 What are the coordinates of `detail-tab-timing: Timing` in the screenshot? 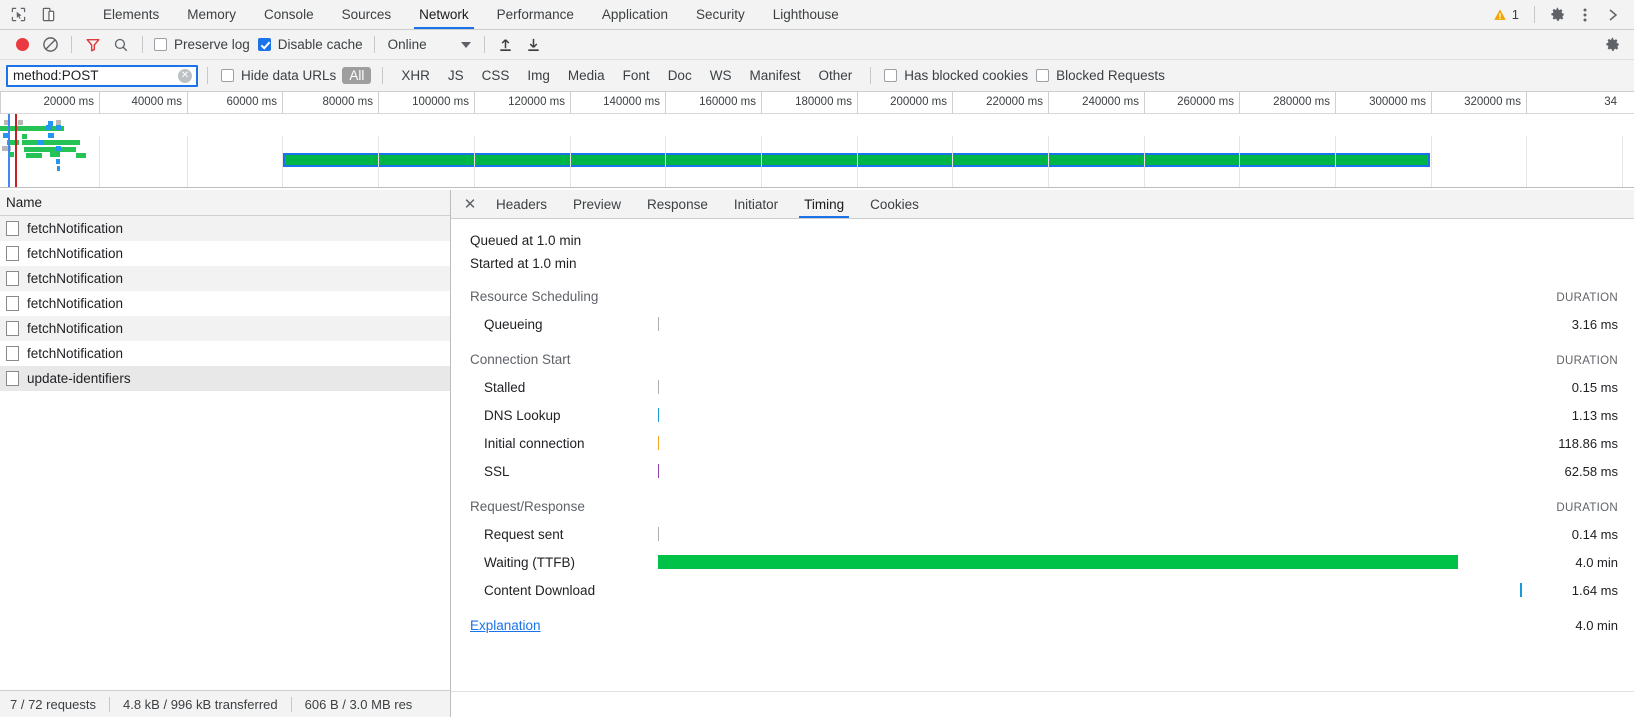 It's located at (824, 204).